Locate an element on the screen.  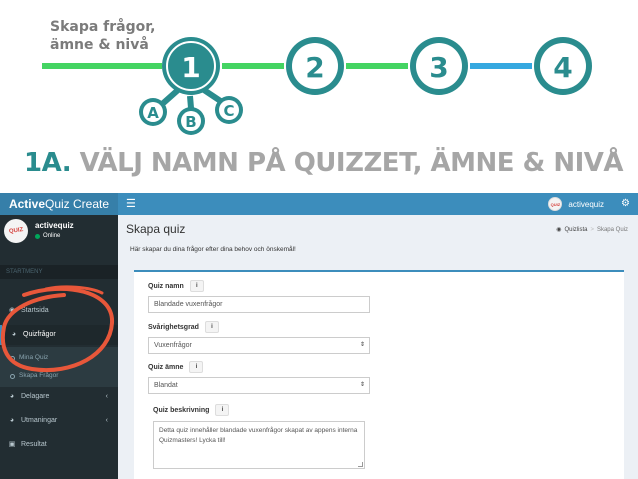
step-3-label: 3 is located at coordinates (438, 67).